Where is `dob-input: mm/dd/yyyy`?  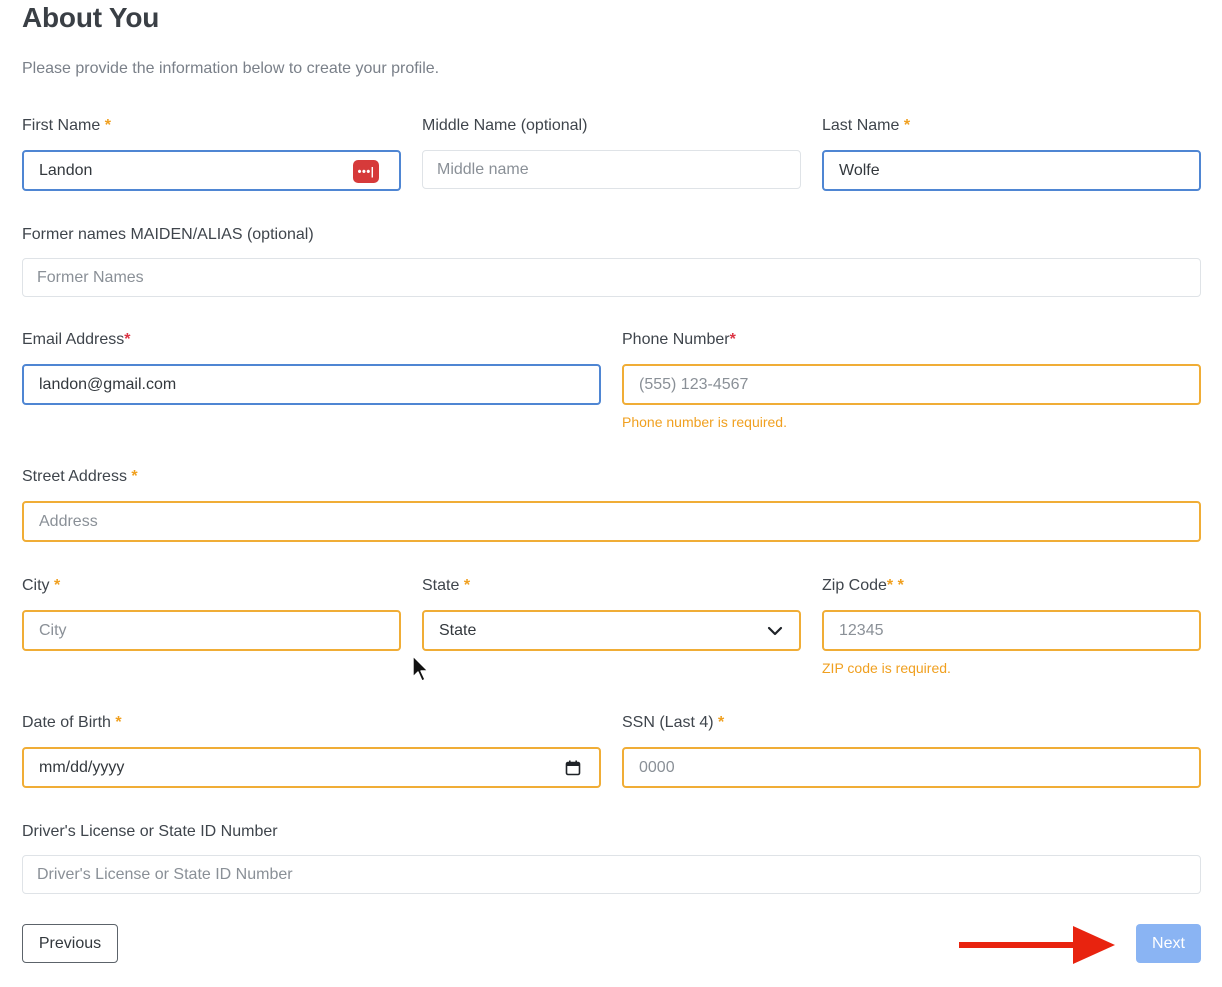 dob-input: mm/dd/yyyy is located at coordinates (311, 767).